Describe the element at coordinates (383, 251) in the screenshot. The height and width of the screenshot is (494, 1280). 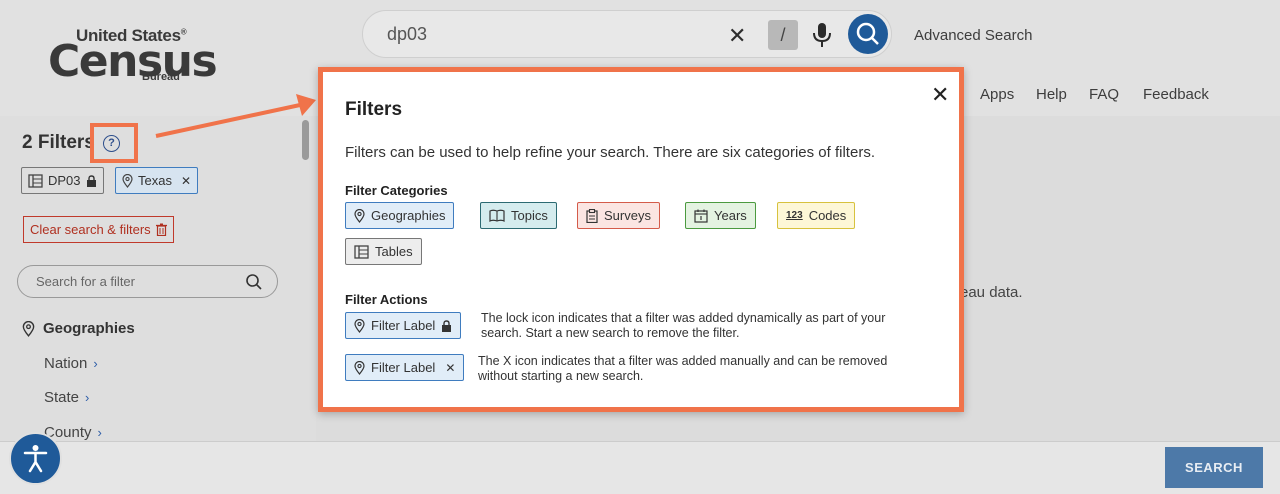
I see `category-tables: Tables` at that location.